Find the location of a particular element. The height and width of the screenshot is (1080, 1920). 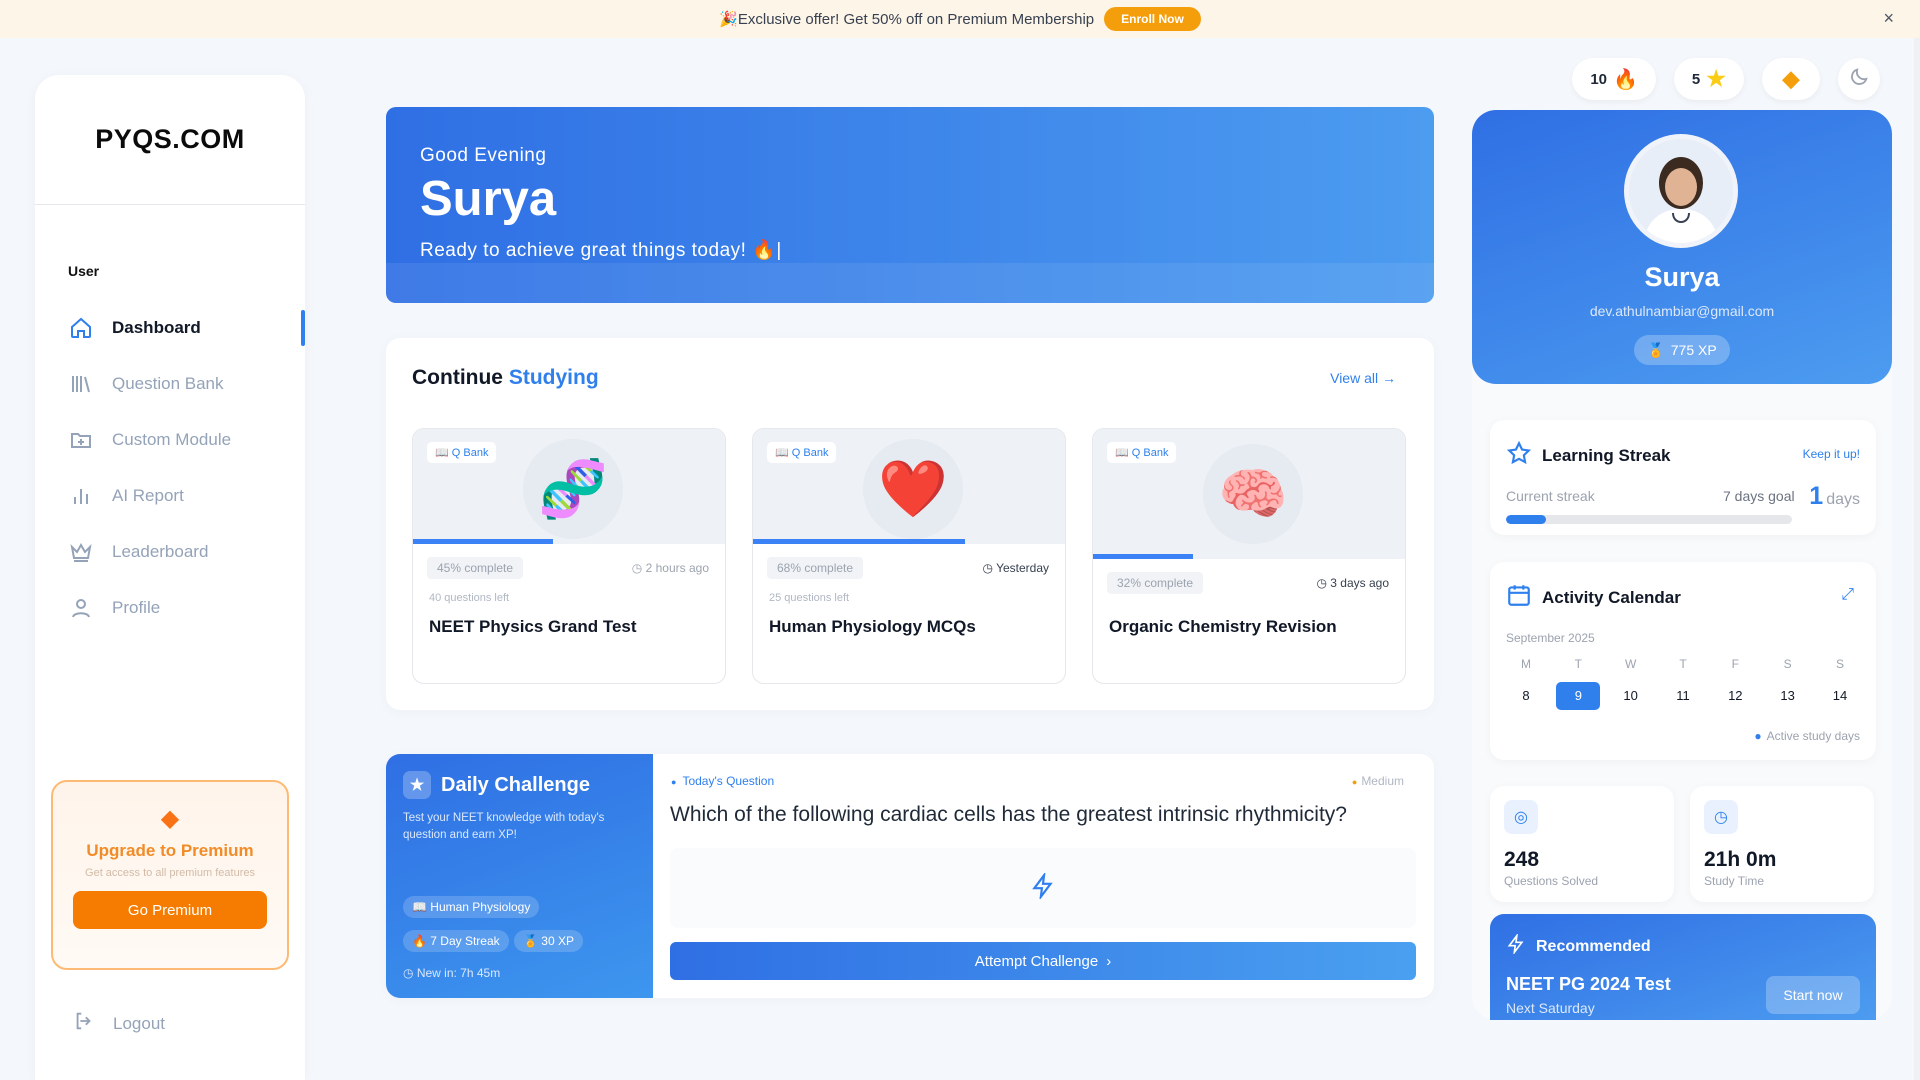

sidebar-item-dashboard: Dashboard is located at coordinates (170, 328).